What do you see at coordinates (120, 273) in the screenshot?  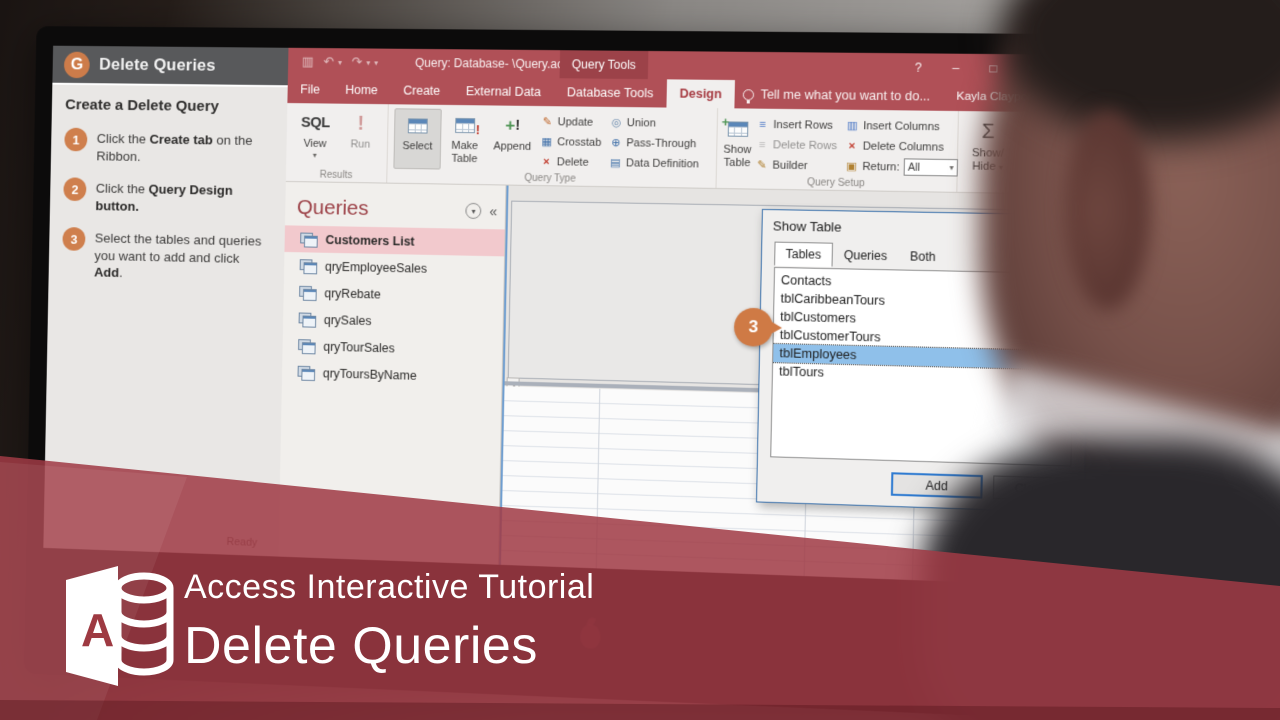 I see `step-text-post: .` at bounding box center [120, 273].